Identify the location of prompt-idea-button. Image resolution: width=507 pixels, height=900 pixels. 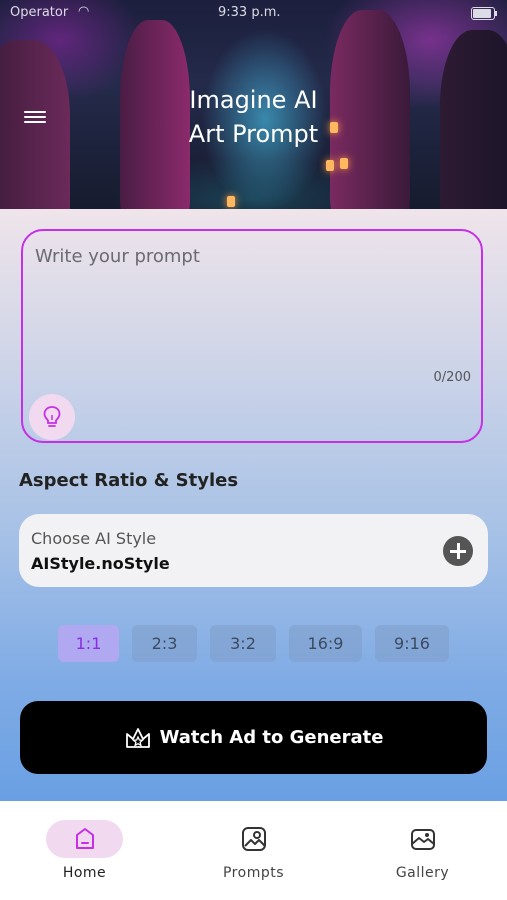
(52, 417).